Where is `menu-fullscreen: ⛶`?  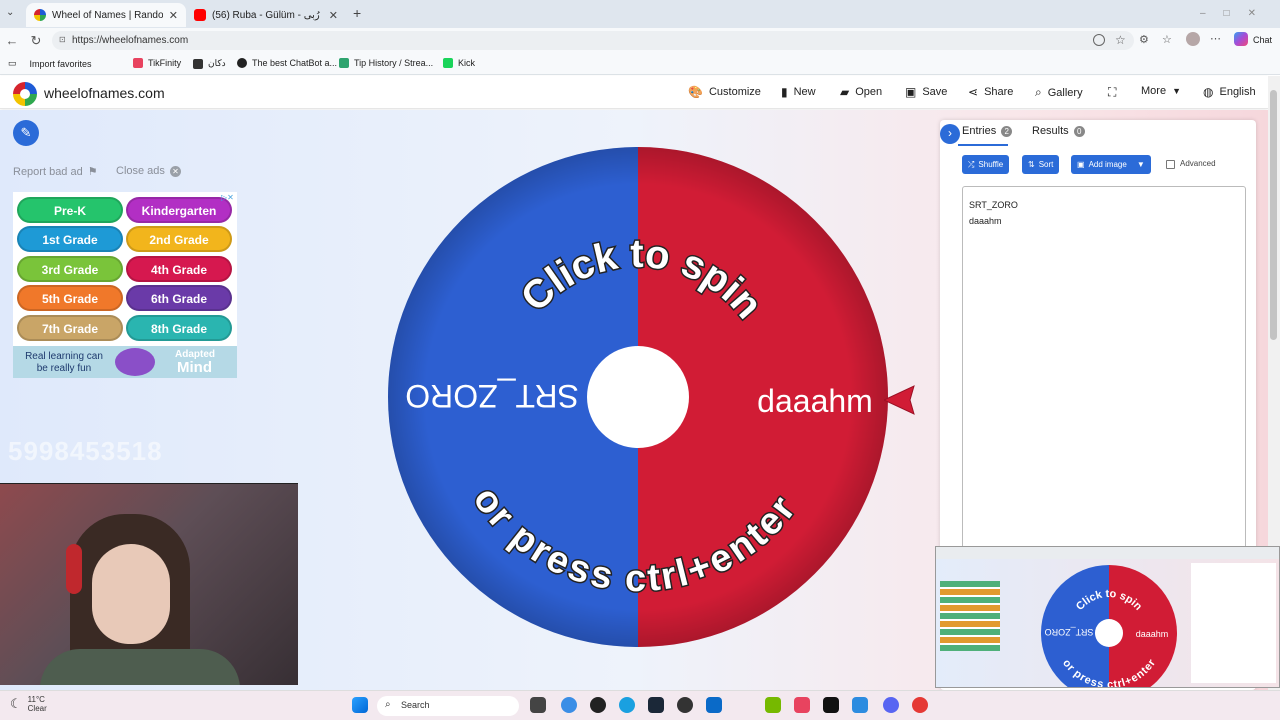
menu-fullscreen: ⛶ is located at coordinates (1112, 92).